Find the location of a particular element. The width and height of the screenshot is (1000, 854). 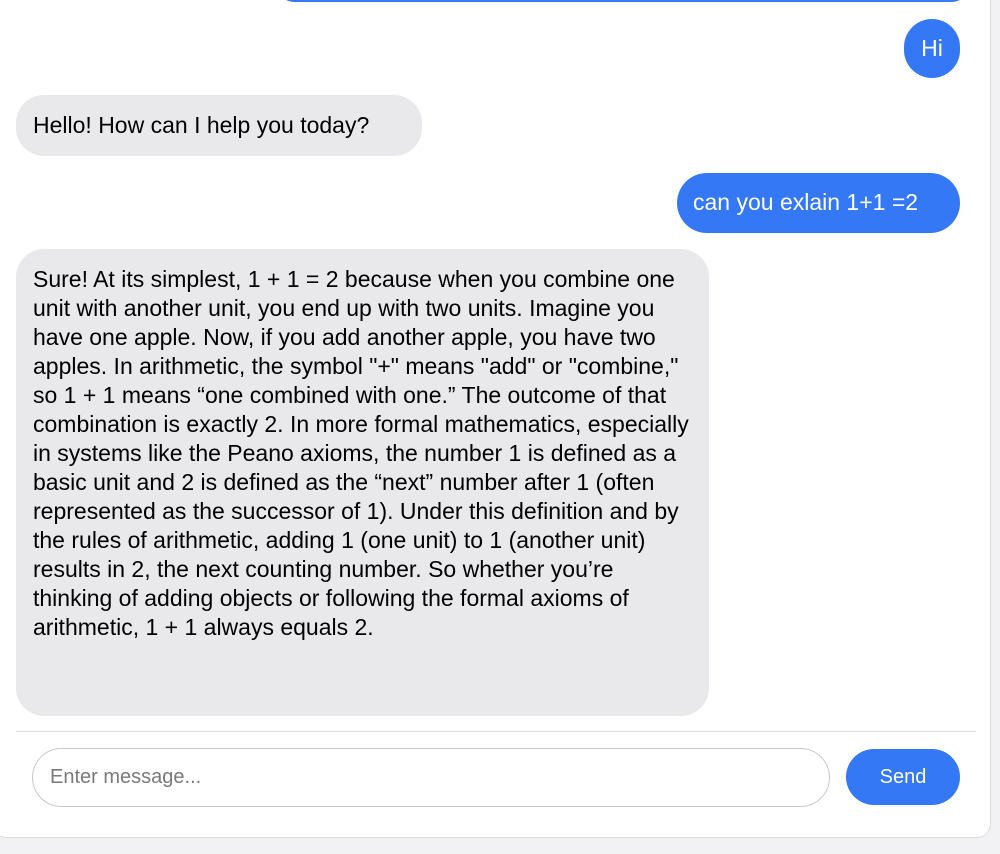

message-input is located at coordinates (431, 777).